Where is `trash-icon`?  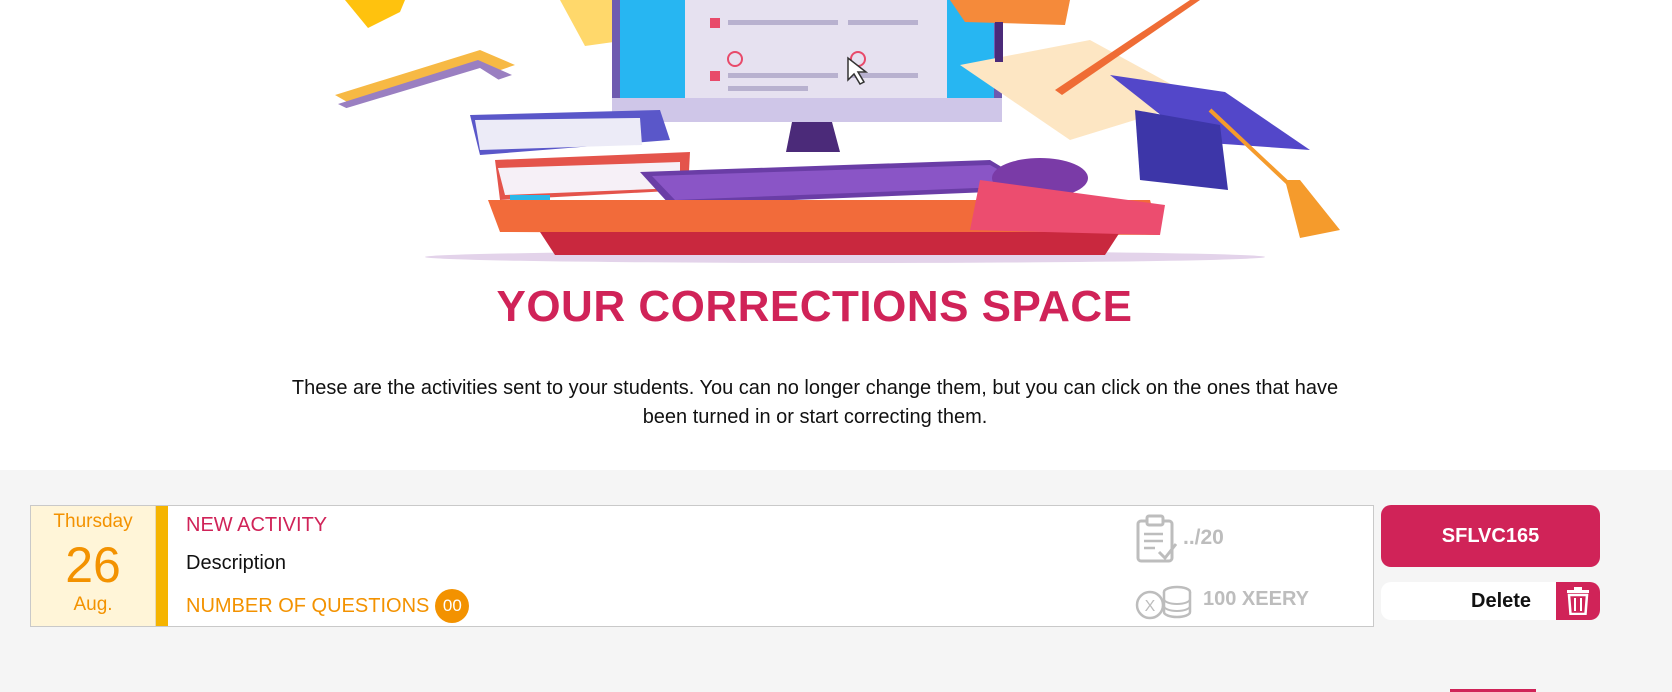 trash-icon is located at coordinates (1578, 601).